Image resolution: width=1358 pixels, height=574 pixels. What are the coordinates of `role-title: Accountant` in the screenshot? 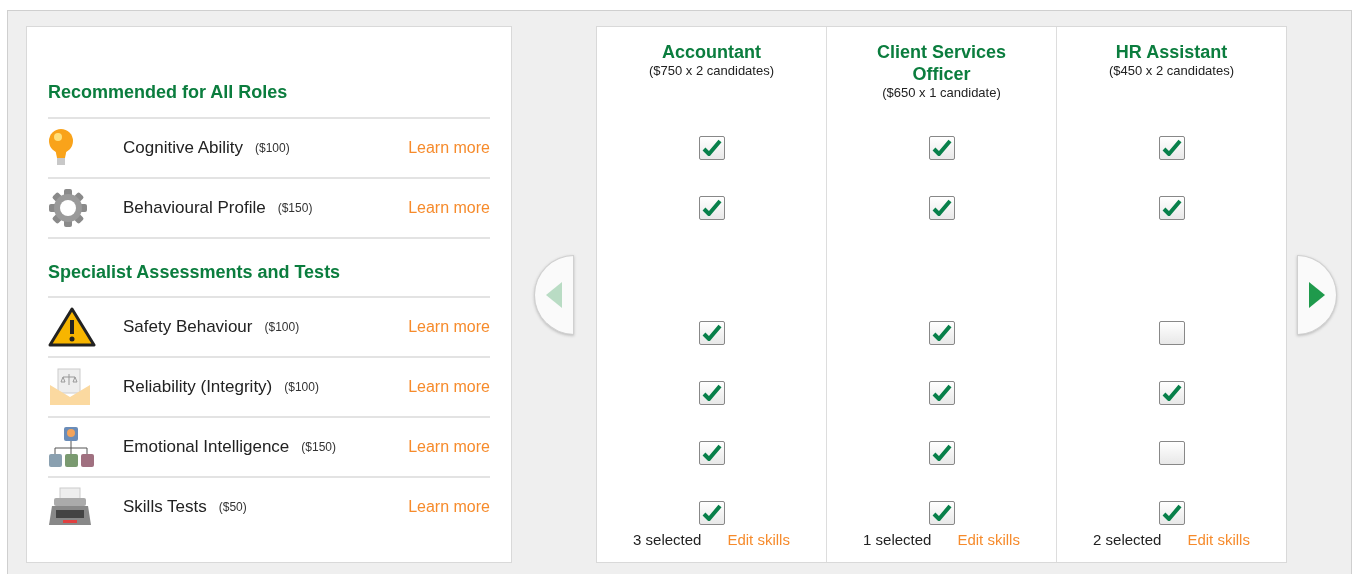 It's located at (711, 52).